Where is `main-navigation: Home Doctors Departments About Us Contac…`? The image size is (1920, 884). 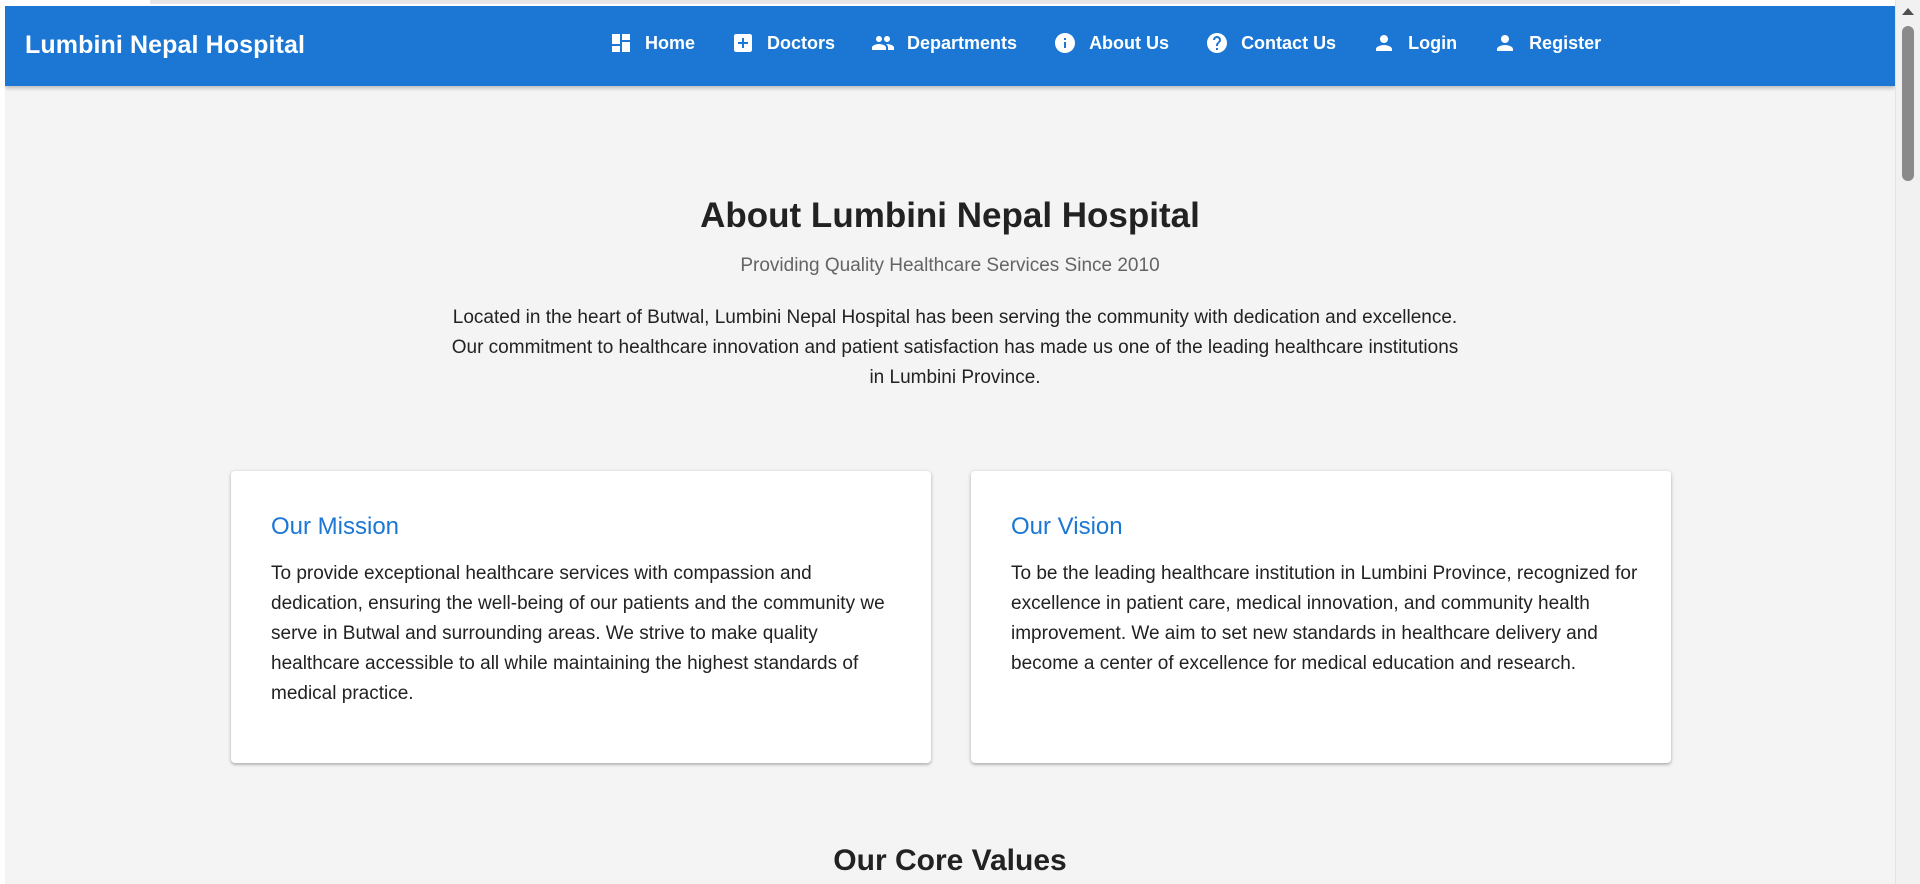
main-navigation: Home Doctors Departments About Us Contac… is located at coordinates (1105, 43).